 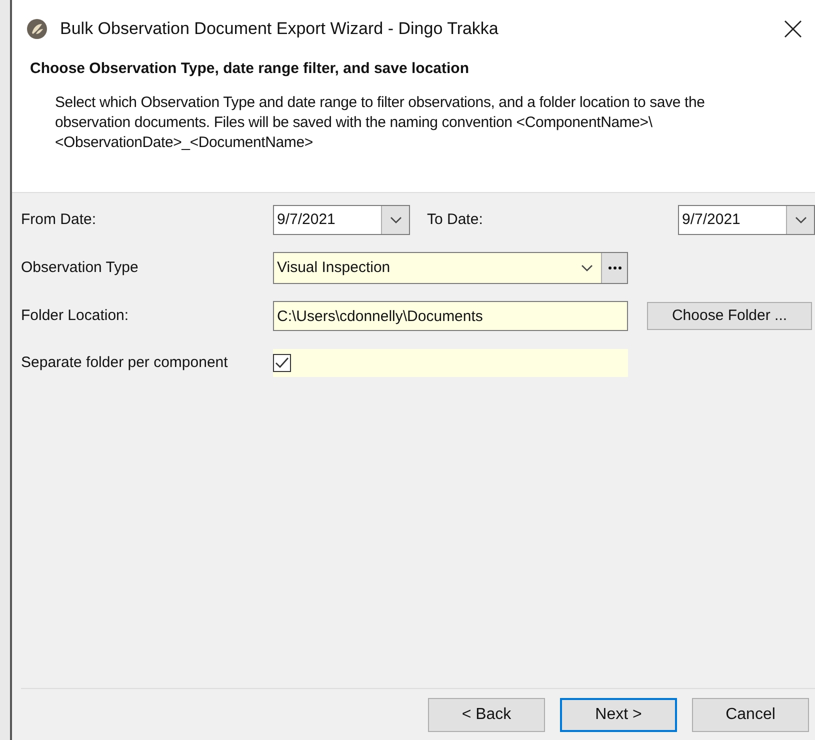 I want to click on ellipsis-icon, so click(x=615, y=268).